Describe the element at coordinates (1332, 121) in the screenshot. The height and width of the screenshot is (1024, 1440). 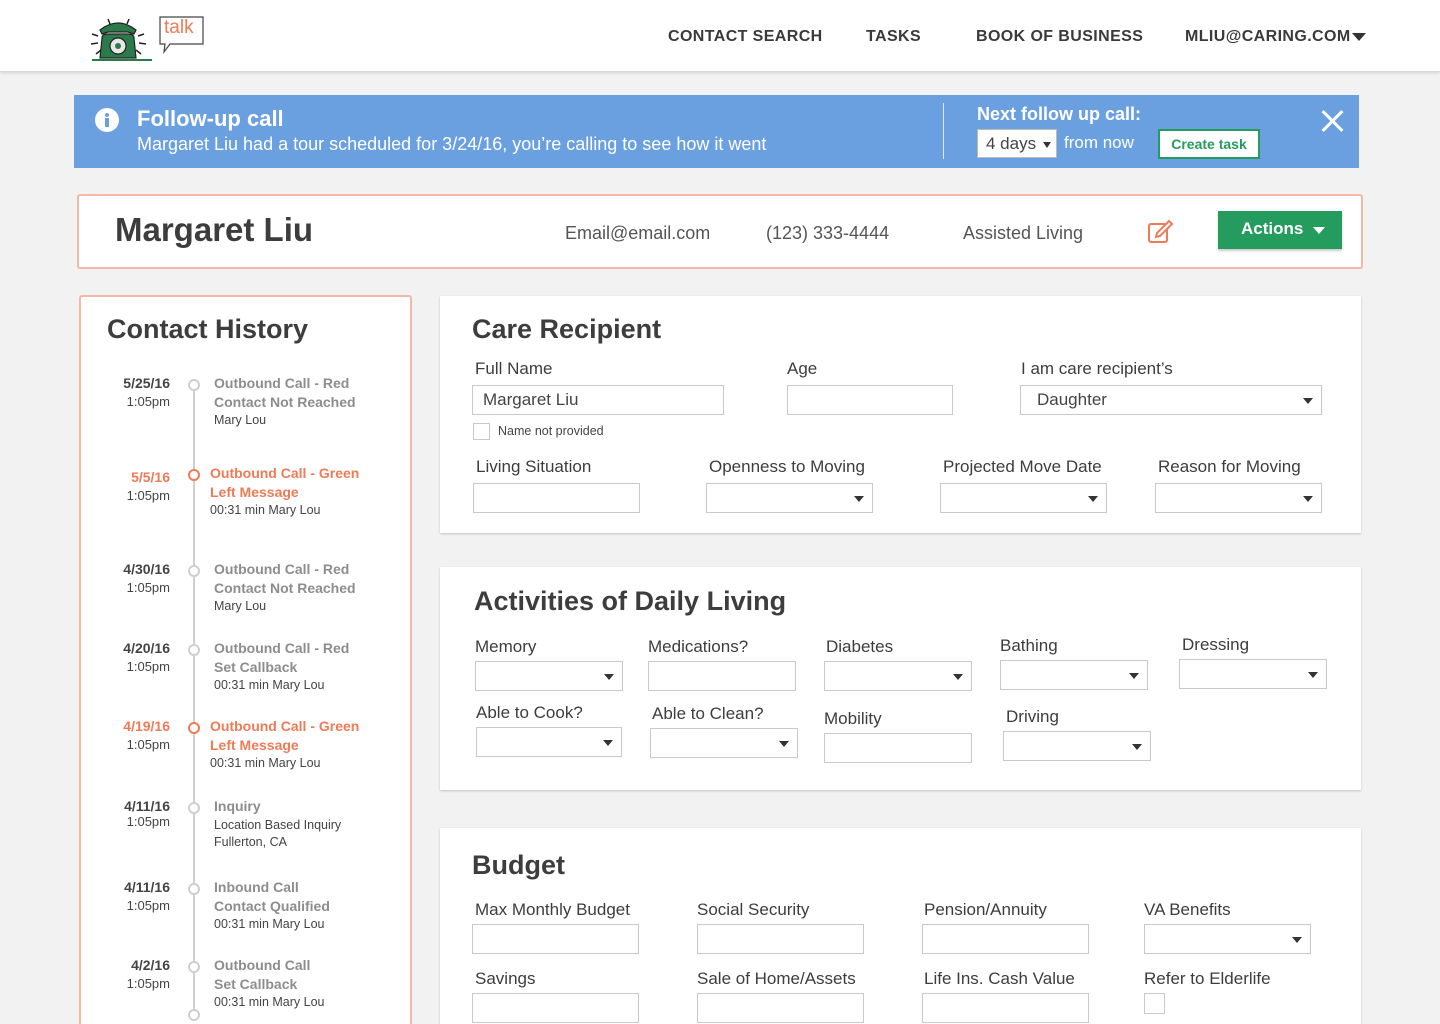
I see `close-icon` at that location.